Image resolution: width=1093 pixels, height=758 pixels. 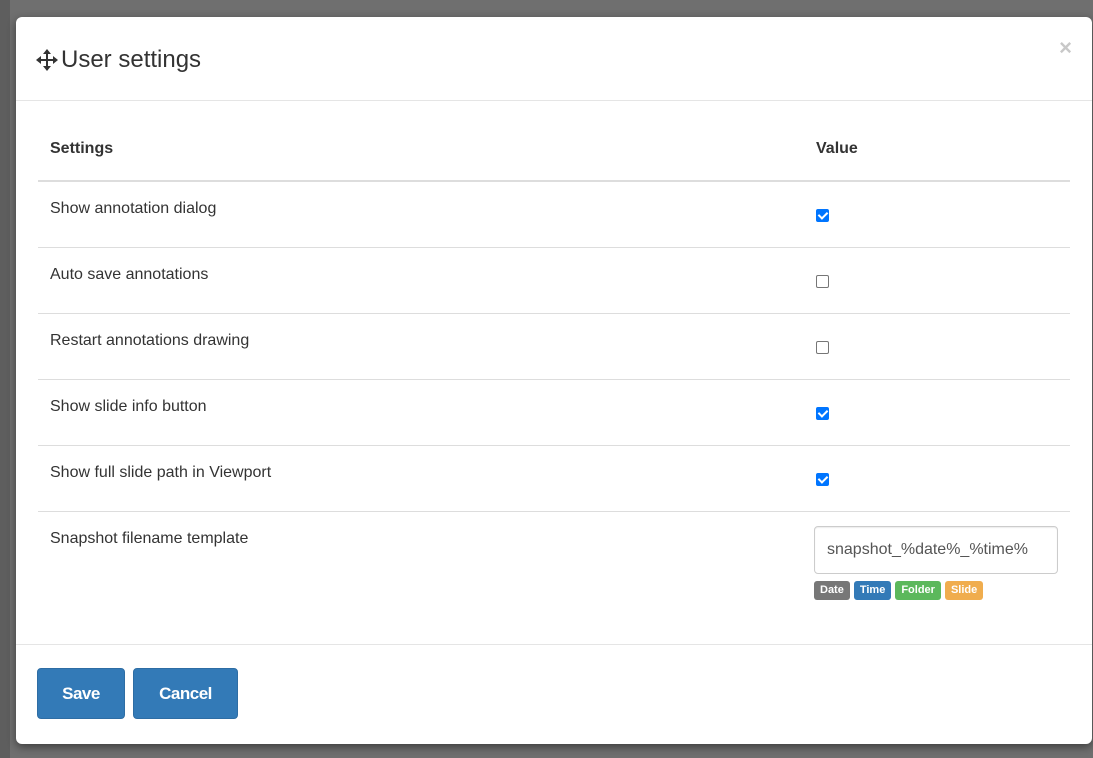 I want to click on save-button: Save, so click(x=81, y=693).